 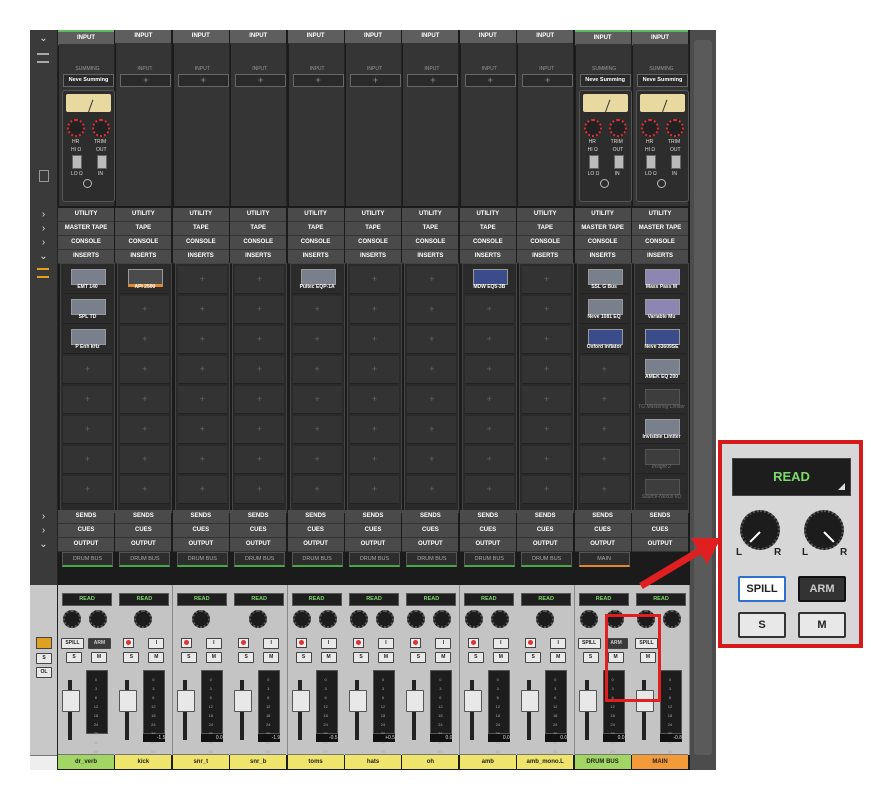 I want to click on trim-knob, so click(x=617, y=128).